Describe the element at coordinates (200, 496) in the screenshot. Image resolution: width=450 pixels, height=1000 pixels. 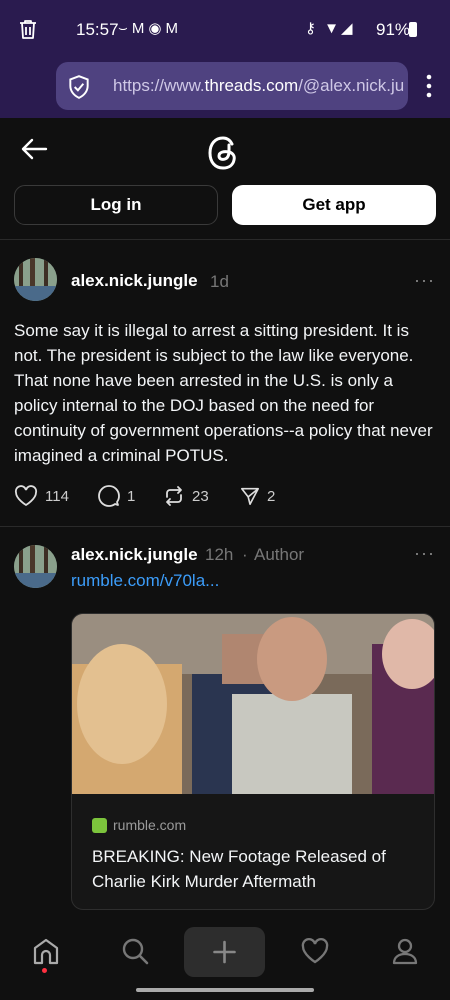
I see `repost-count: 23` at that location.